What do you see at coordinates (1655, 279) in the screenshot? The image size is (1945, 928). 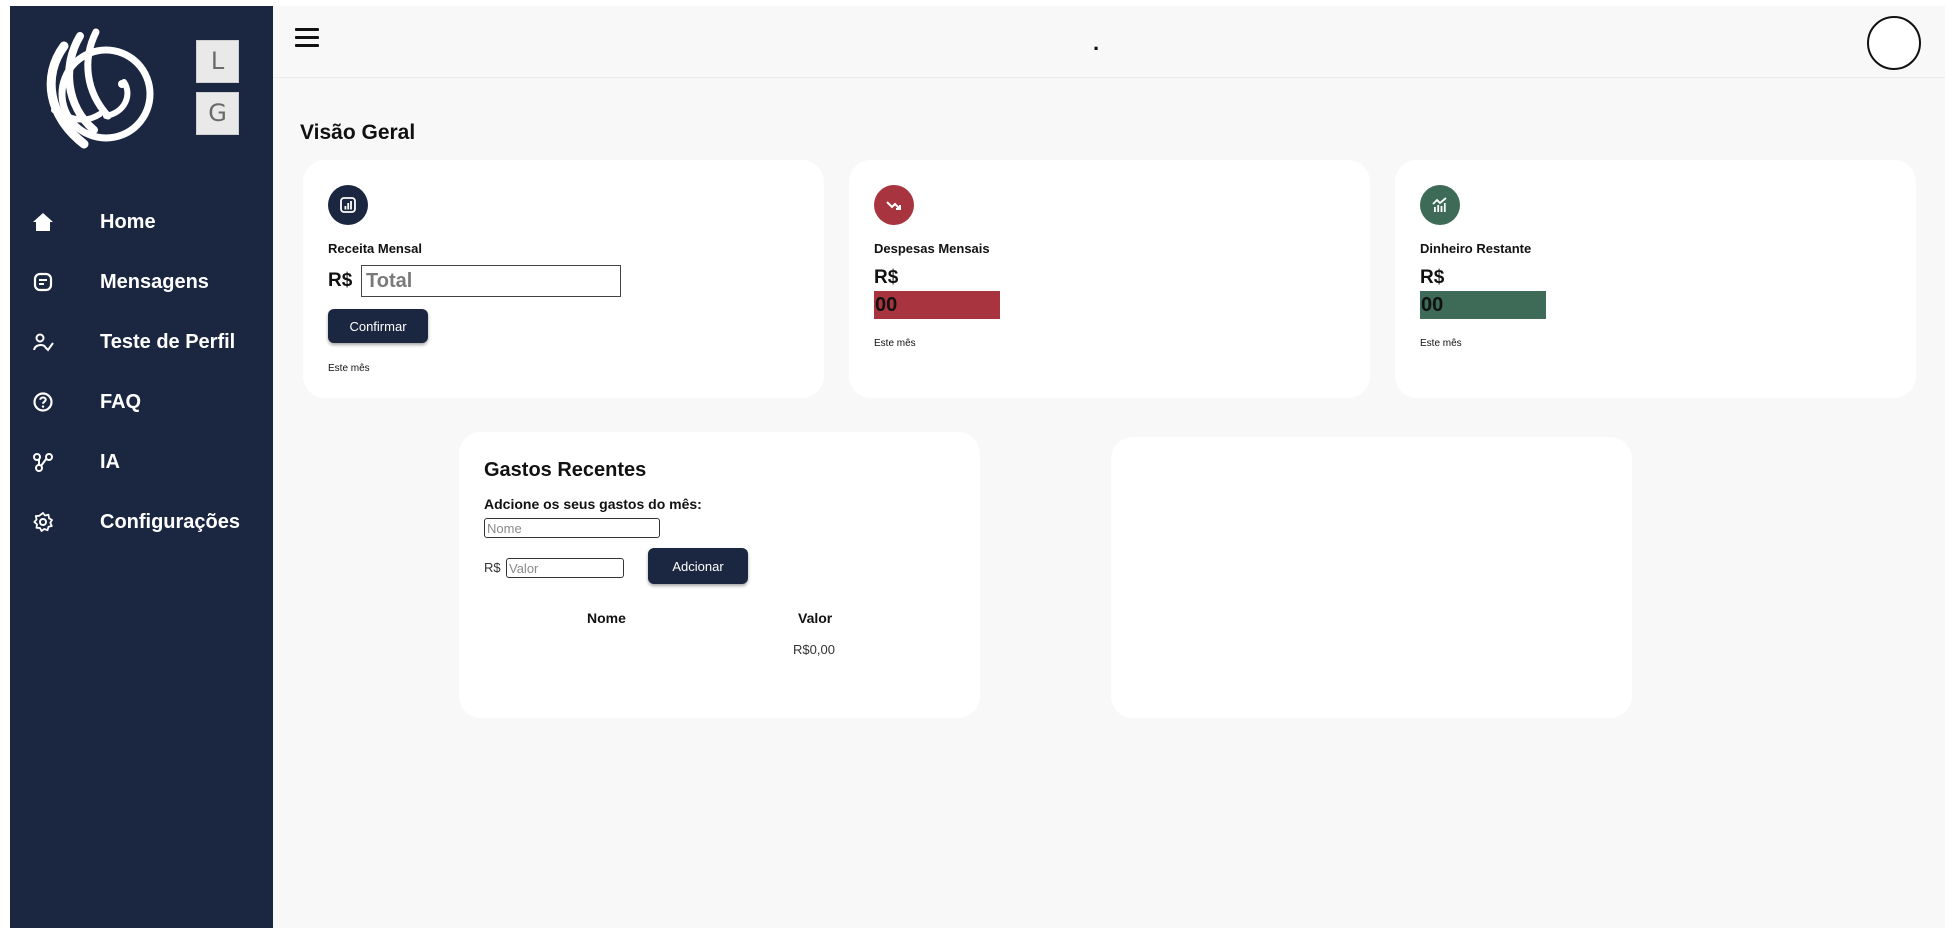 I see `card-dinheiro-restante: Dinheiro Restante R$ 00 Este mês` at bounding box center [1655, 279].